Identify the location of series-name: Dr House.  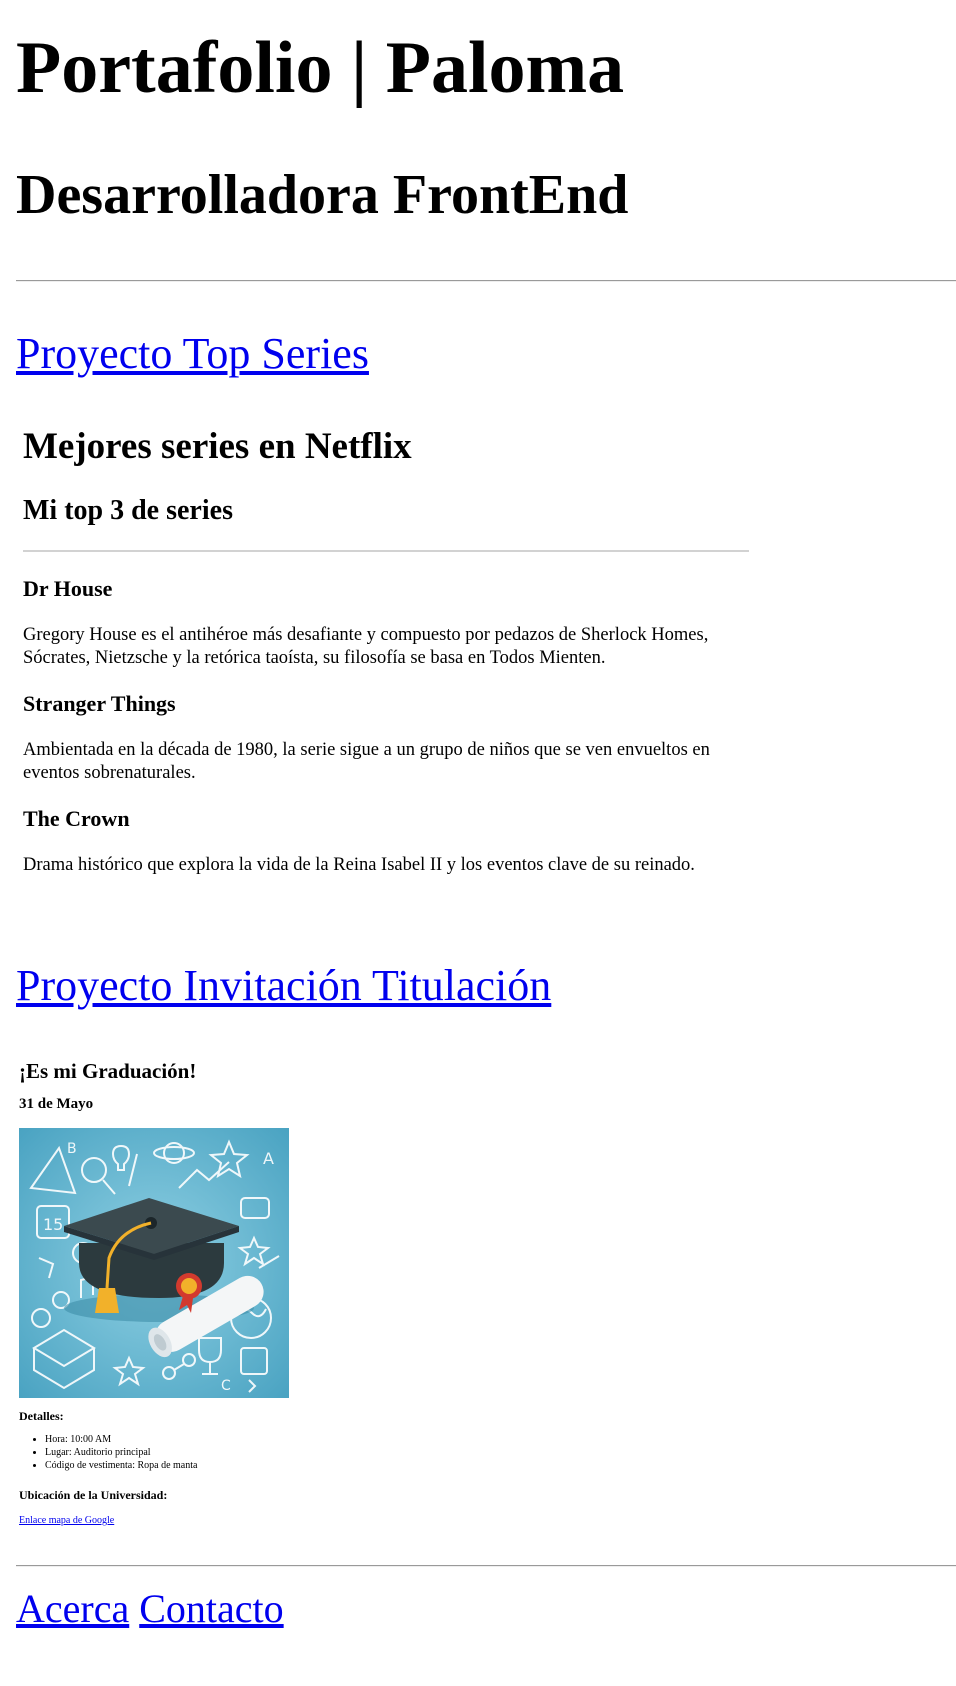
(68, 588).